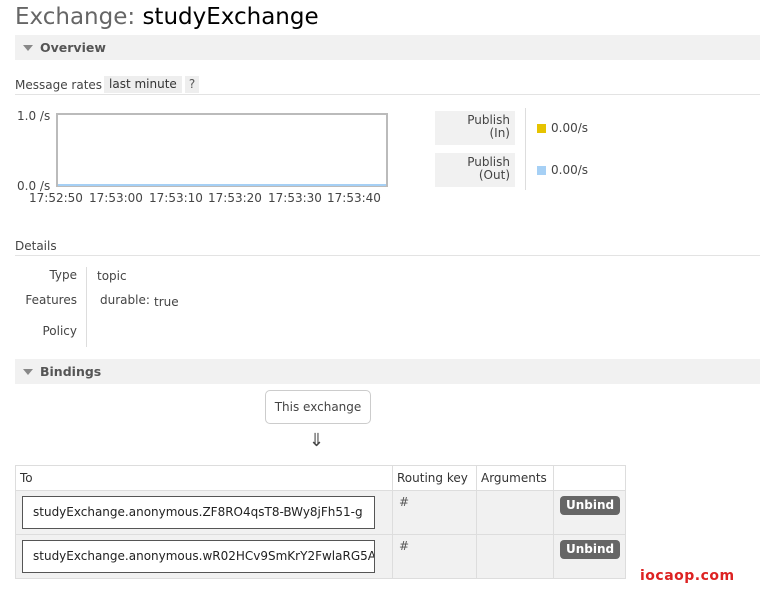  I want to click on overview-section-header: Overview, so click(387, 47).